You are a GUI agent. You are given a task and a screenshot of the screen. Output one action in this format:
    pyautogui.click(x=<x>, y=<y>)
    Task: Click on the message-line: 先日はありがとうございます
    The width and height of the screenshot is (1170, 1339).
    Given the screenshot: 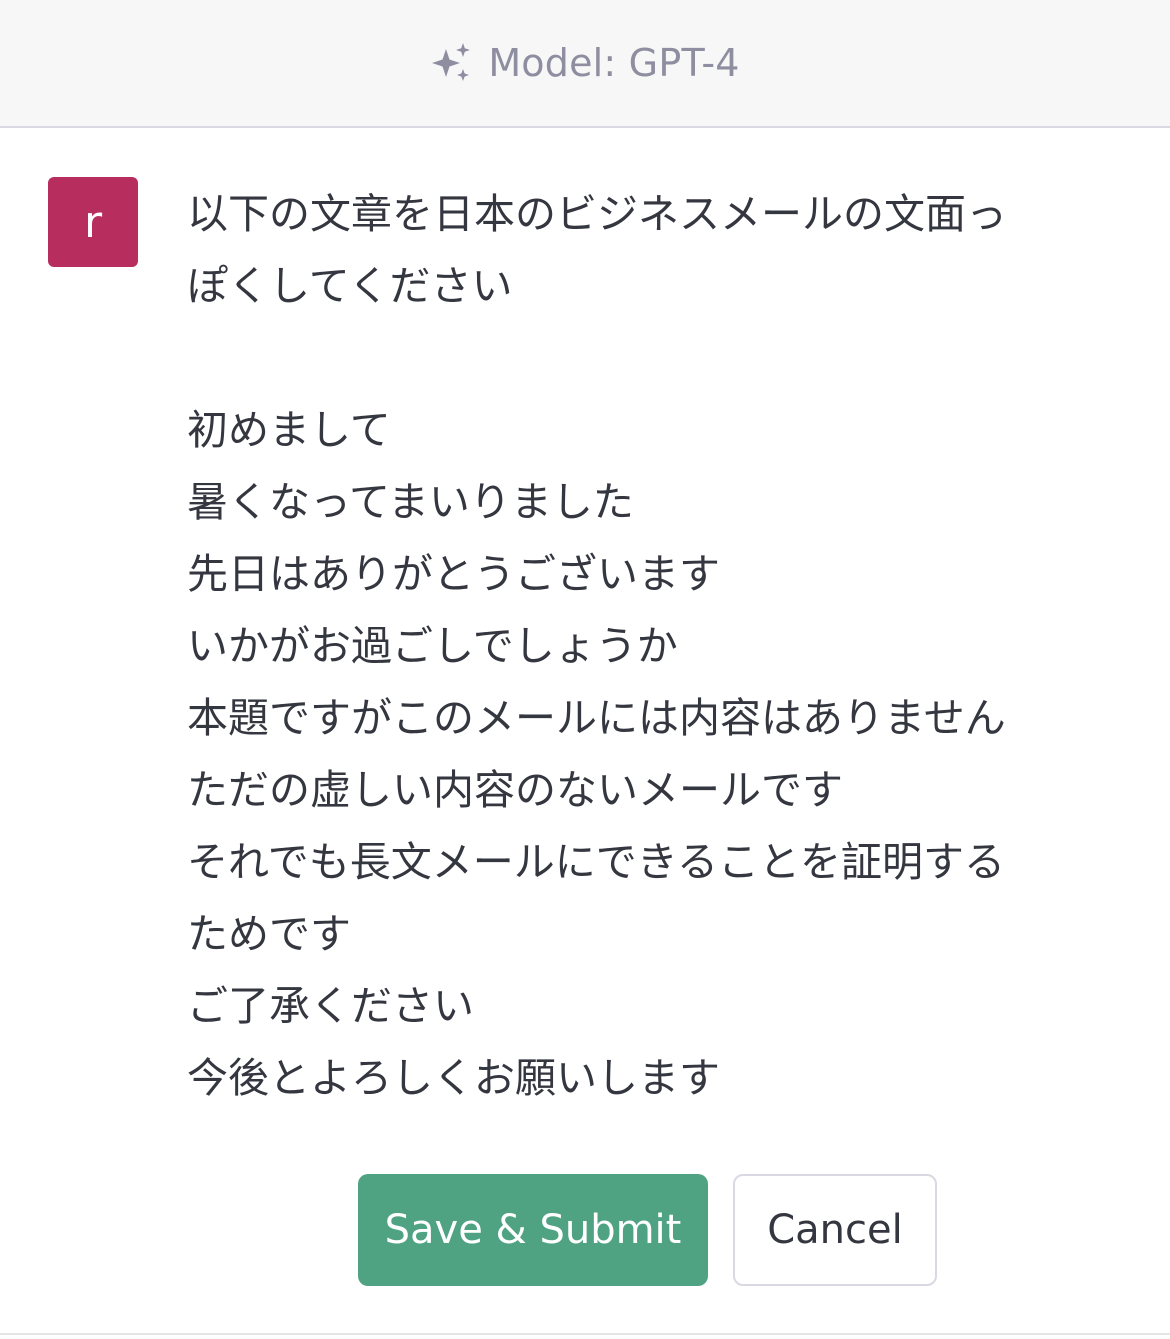 What is the action you would take?
    pyautogui.click(x=453, y=574)
    